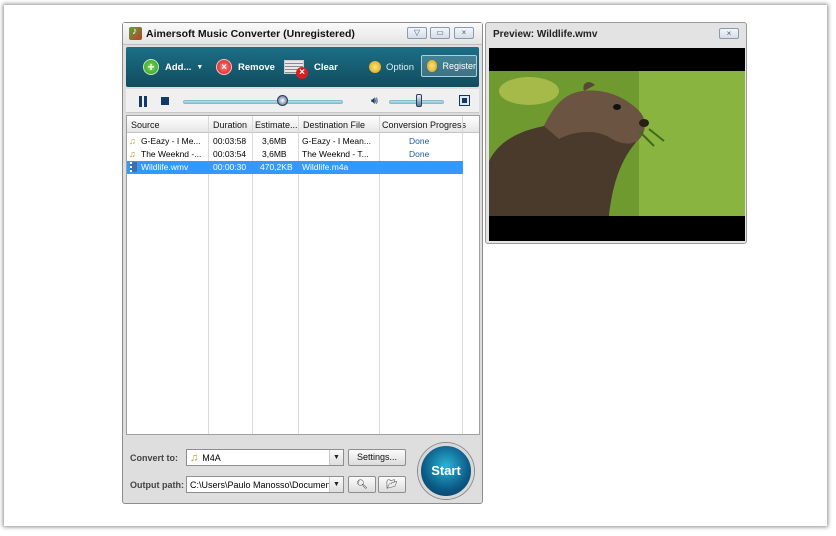  Describe the element at coordinates (464, 33) in the screenshot. I see `close-button: ×` at that location.